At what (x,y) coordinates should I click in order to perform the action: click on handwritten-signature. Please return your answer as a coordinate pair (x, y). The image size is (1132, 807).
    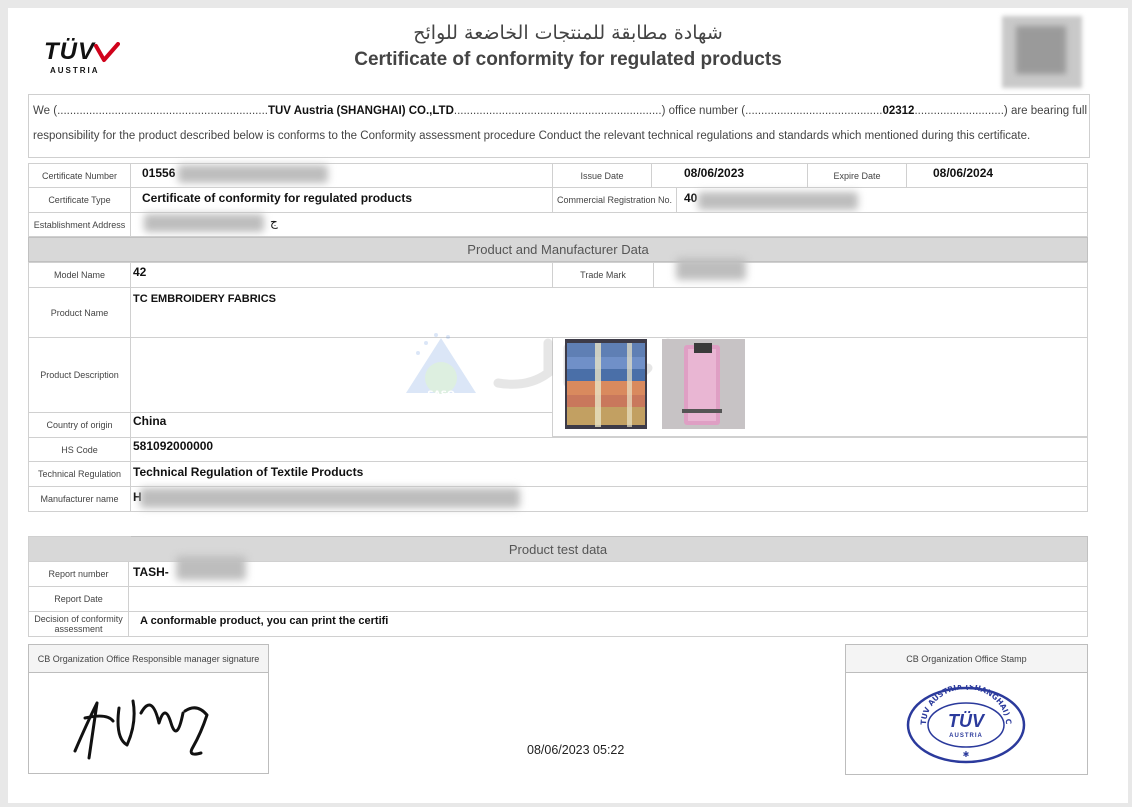
    Looking at the image, I should click on (141, 729).